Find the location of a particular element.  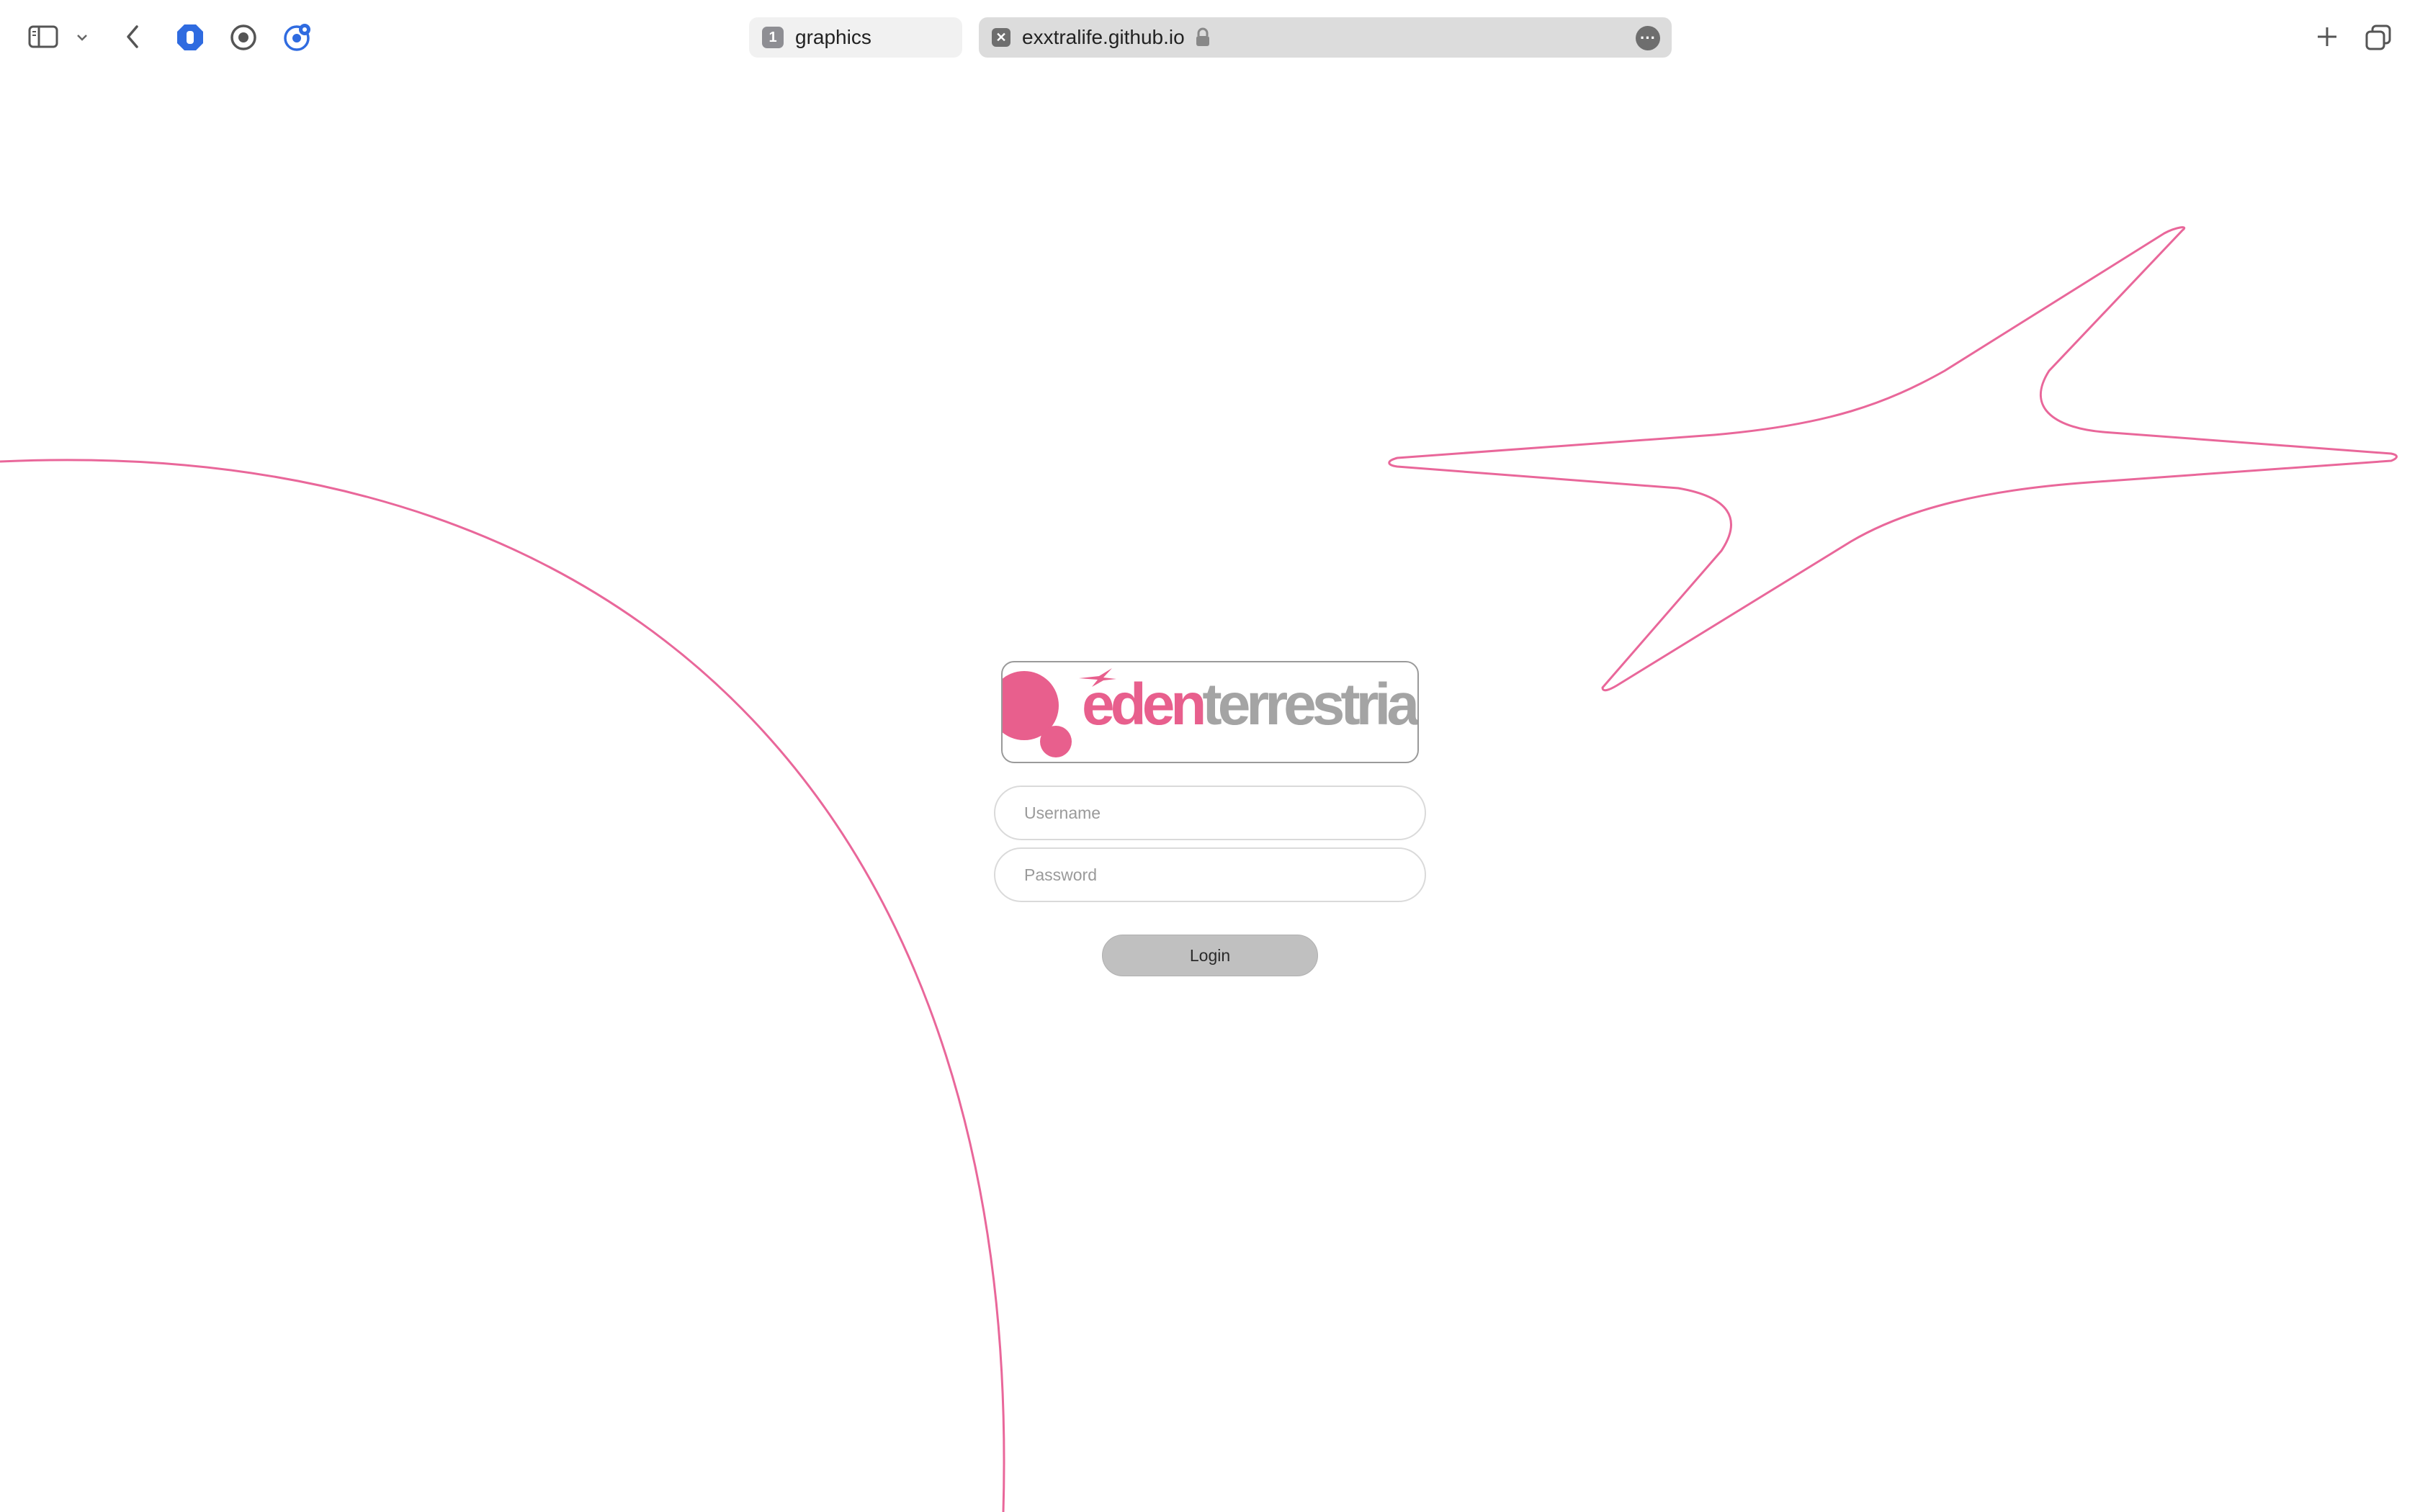

logo-text-terrestrial: terrestrial is located at coordinates (1310, 704).